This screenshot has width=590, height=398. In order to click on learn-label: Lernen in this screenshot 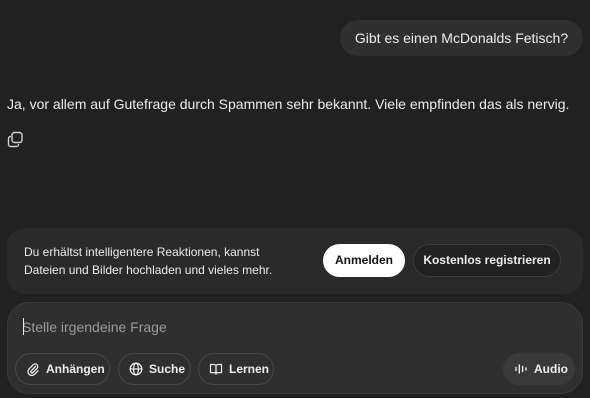, I will do `click(249, 369)`.